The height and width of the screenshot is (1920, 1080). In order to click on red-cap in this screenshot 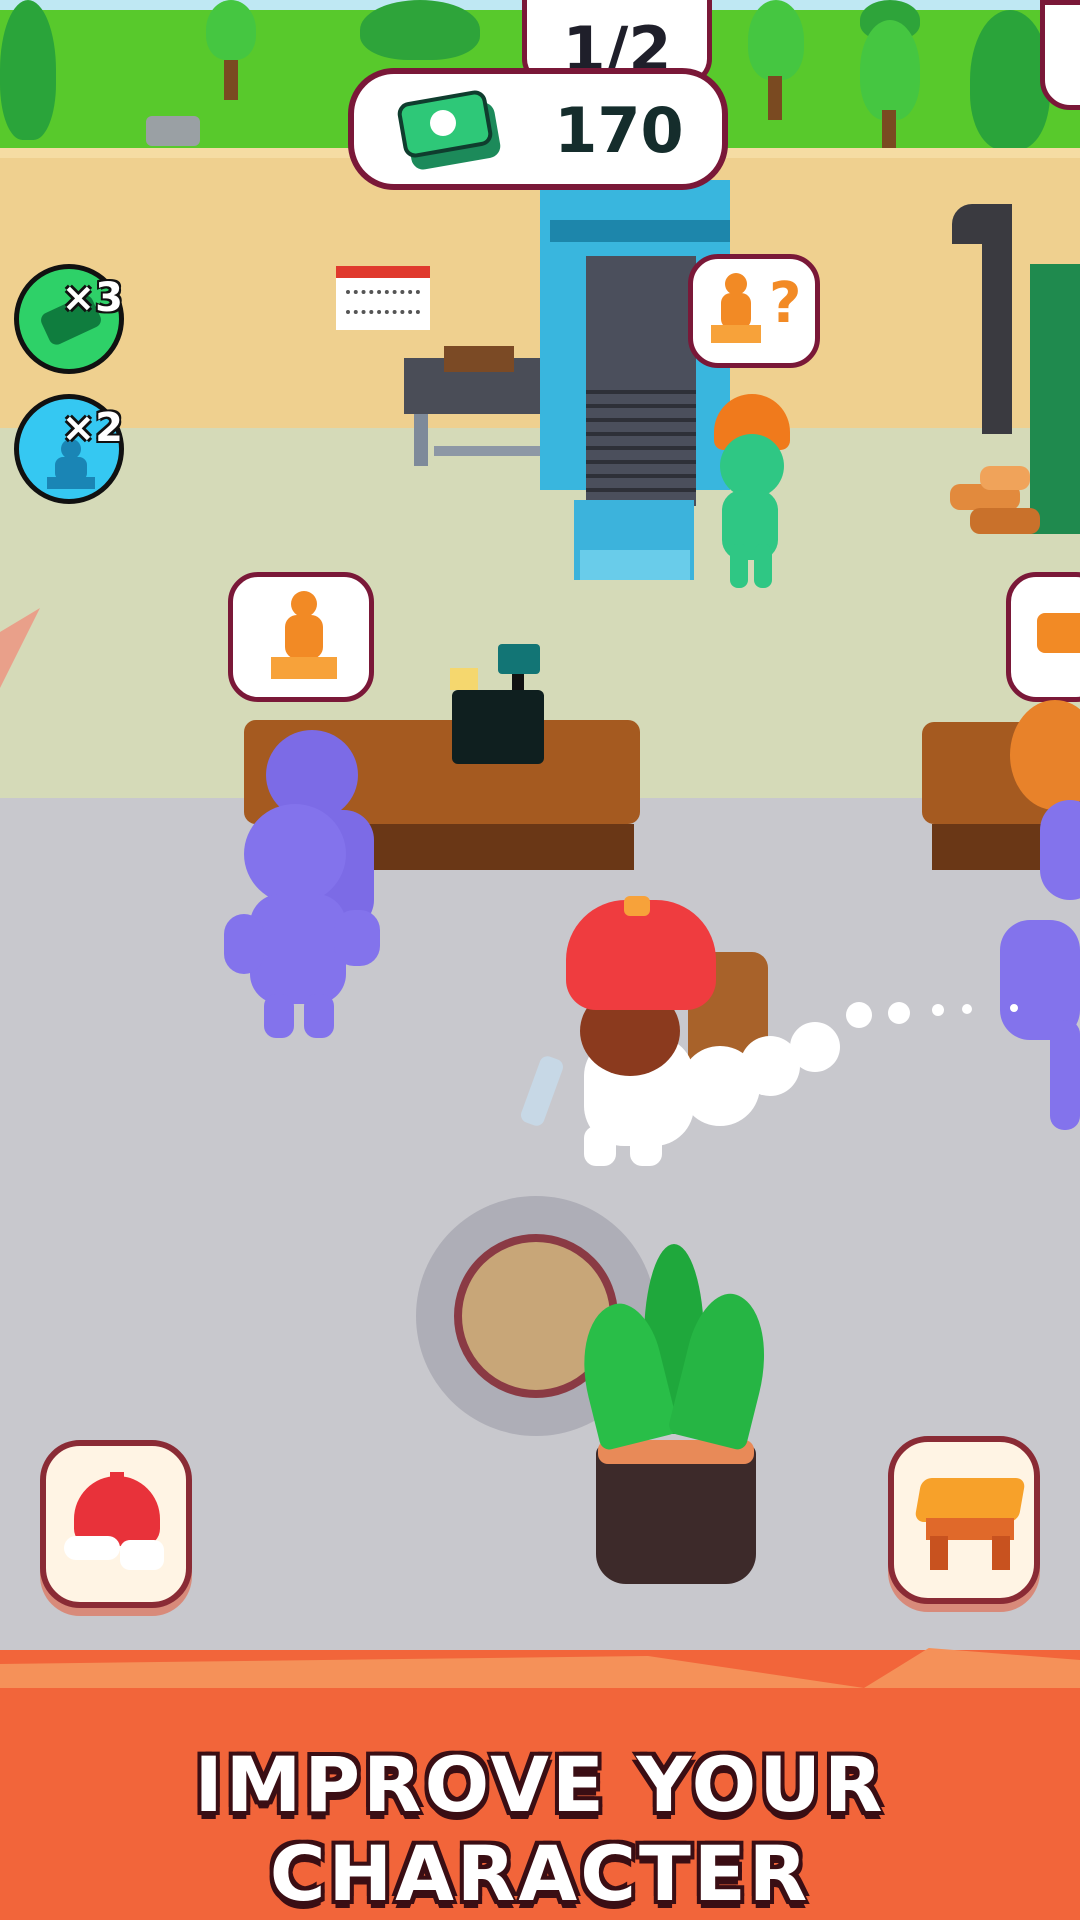, I will do `click(641, 955)`.